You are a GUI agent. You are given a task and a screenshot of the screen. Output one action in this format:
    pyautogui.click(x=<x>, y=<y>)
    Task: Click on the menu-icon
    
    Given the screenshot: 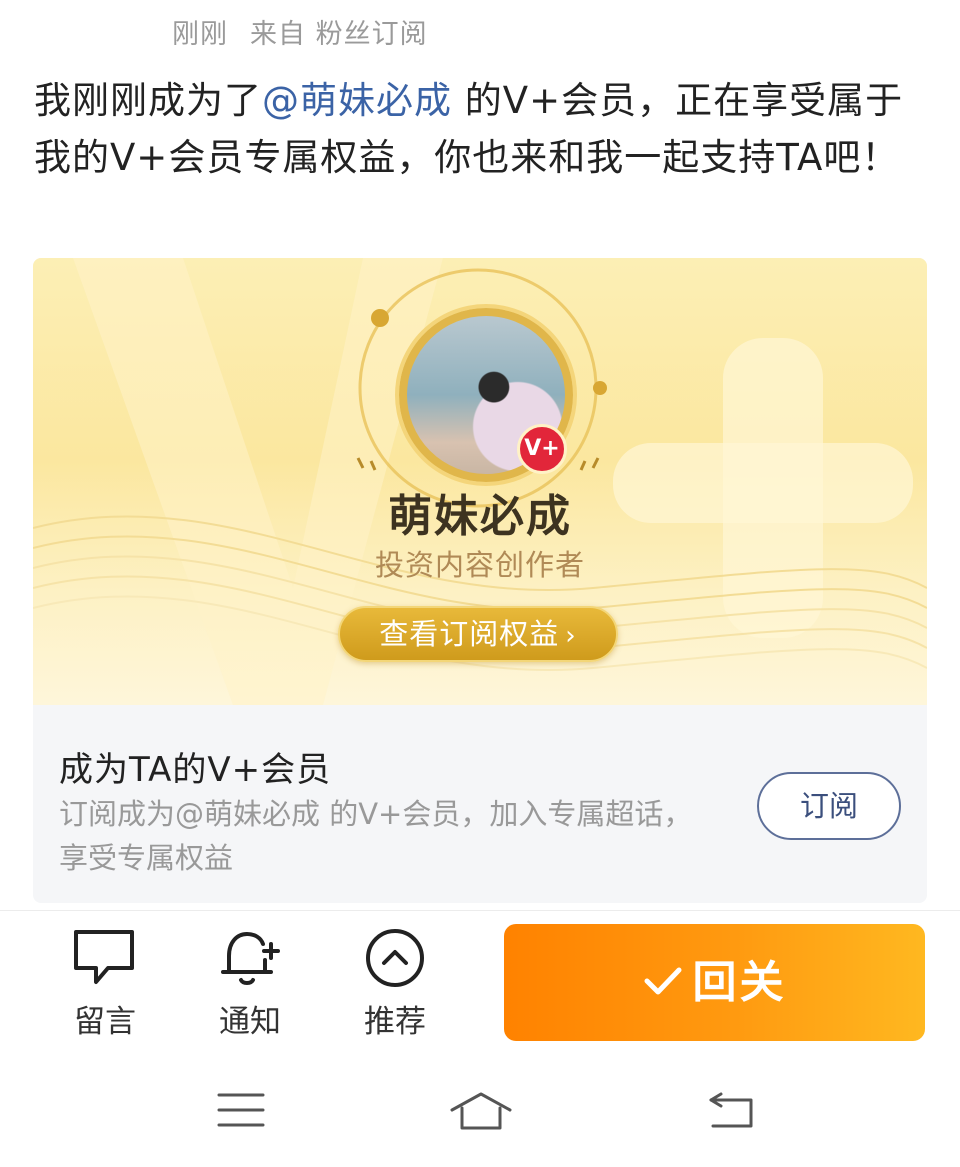 What is the action you would take?
    pyautogui.click(x=241, y=1110)
    